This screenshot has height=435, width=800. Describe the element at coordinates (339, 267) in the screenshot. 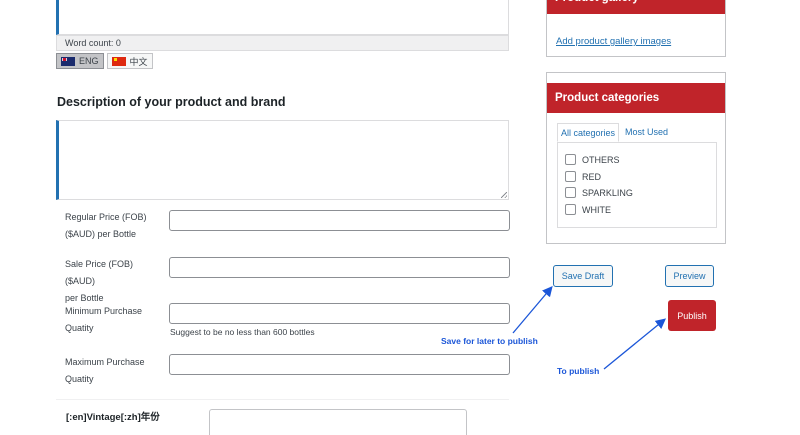

I see `sale-price-input` at that location.